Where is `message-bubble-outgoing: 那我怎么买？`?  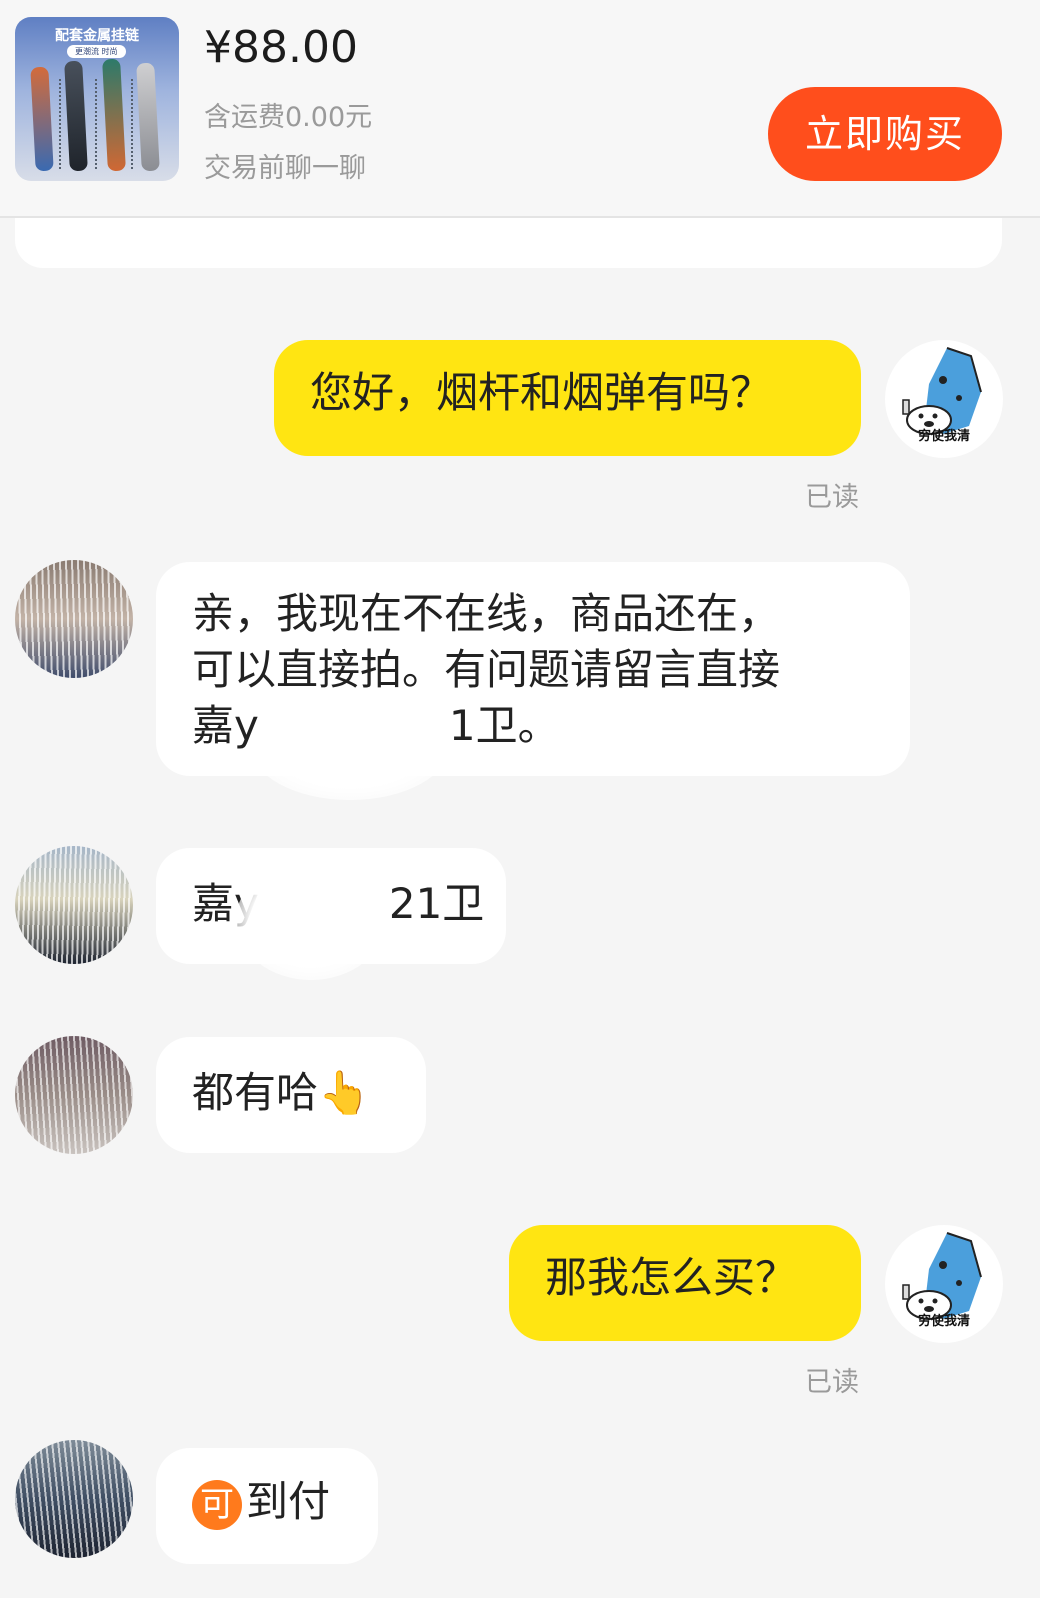
message-bubble-outgoing: 那我怎么买？ is located at coordinates (685, 1283).